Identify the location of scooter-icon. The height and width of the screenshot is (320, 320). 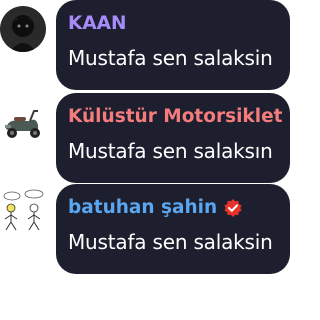
(23, 122).